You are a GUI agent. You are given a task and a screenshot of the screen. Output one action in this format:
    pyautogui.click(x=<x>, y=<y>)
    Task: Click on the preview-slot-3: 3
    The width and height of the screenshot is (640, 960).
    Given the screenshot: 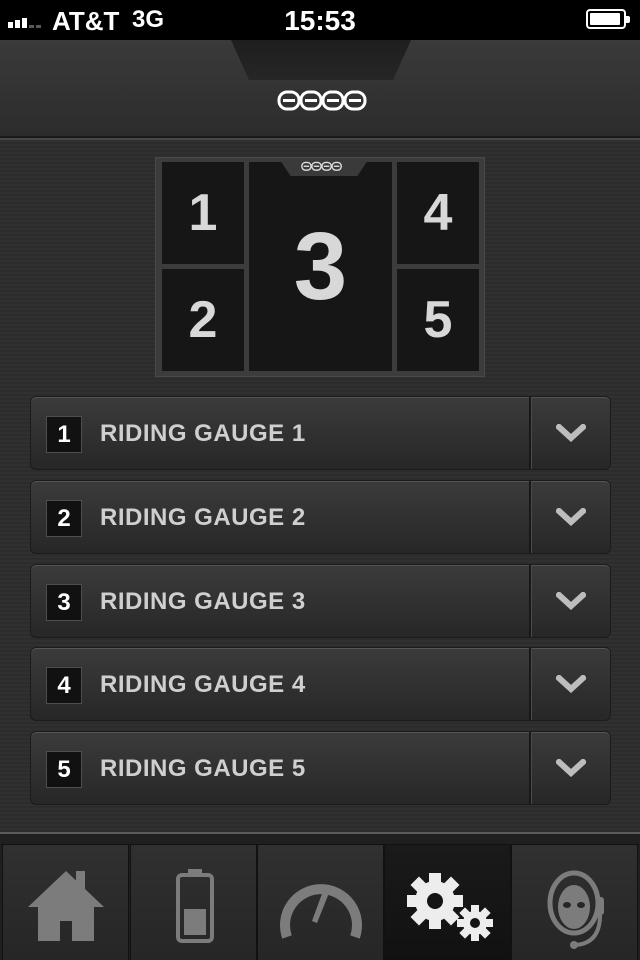 What is the action you would take?
    pyautogui.click(x=320, y=266)
    